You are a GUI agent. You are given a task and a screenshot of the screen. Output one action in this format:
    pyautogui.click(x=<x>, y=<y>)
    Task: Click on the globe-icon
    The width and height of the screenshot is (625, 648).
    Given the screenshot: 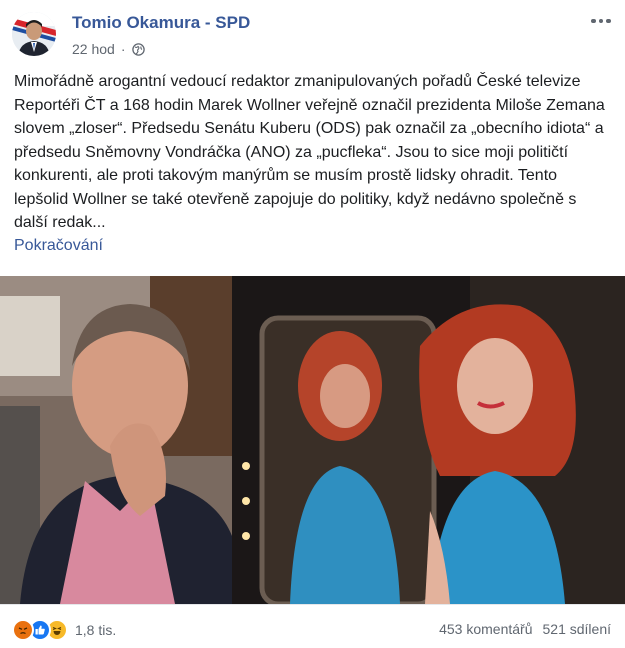 What is the action you would take?
    pyautogui.click(x=138, y=49)
    